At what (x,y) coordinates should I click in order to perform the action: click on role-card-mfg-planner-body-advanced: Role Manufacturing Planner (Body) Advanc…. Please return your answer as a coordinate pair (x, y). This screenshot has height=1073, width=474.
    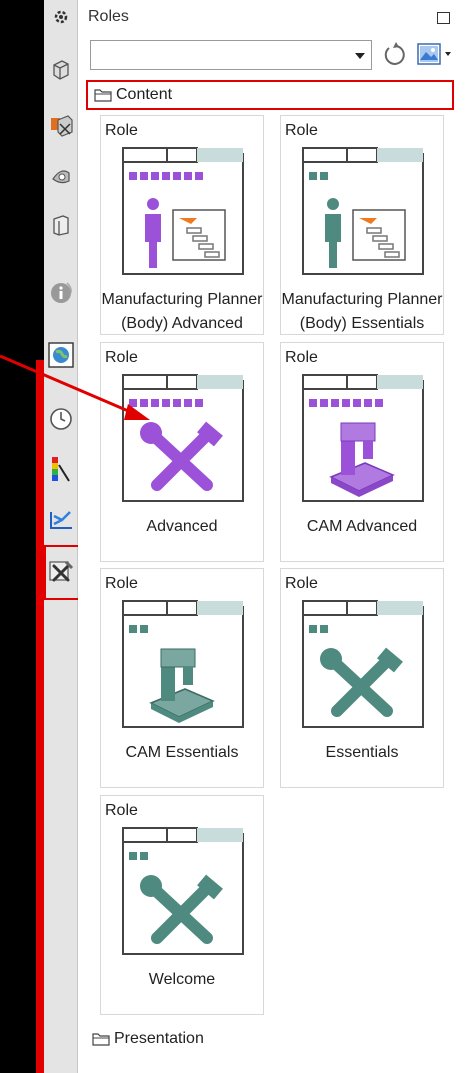
    Looking at the image, I should click on (182, 225).